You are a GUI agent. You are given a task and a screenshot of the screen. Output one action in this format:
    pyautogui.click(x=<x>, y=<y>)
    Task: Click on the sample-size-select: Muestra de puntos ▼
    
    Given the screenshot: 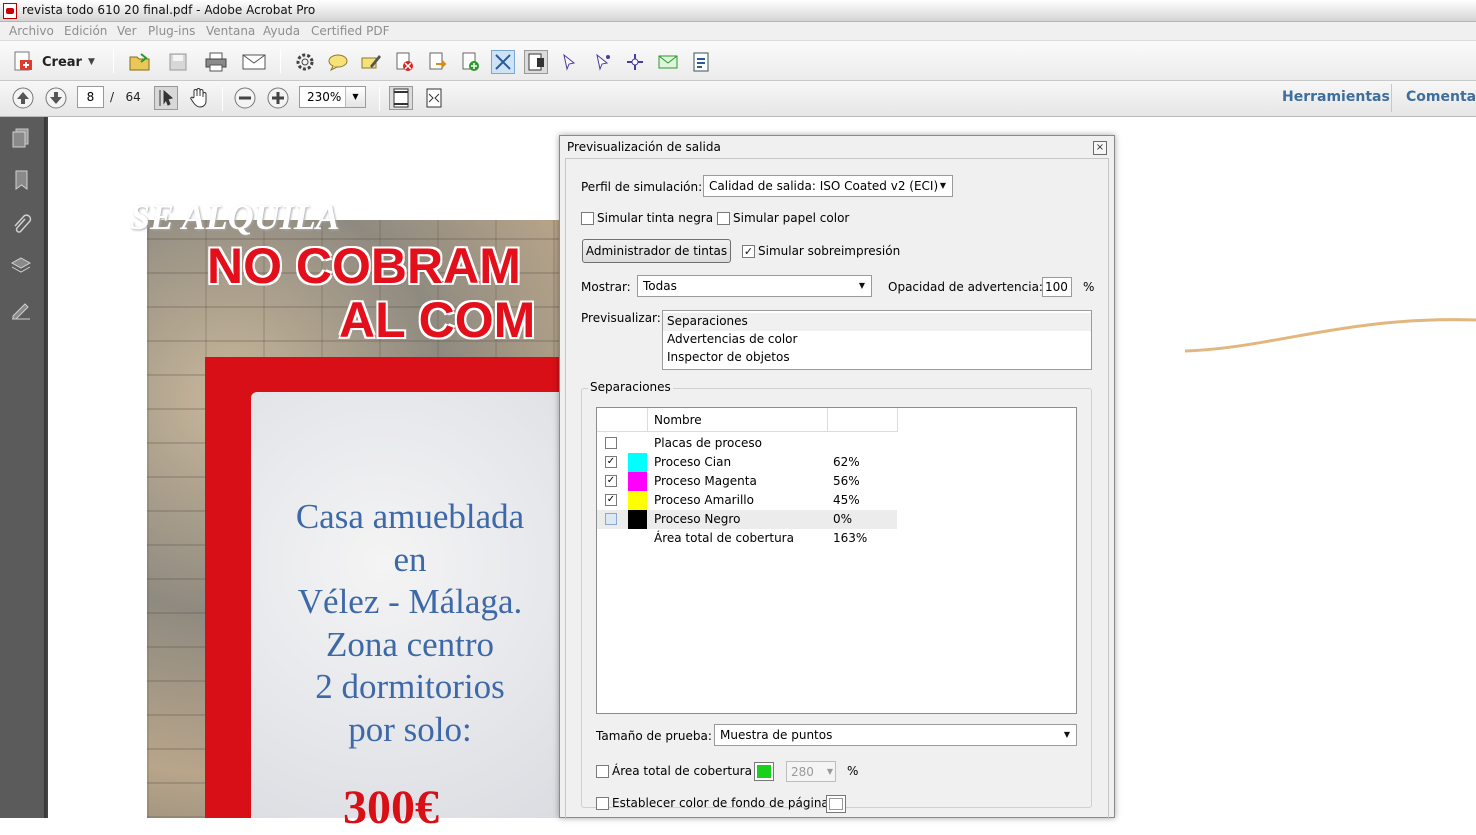 What is the action you would take?
    pyautogui.click(x=895, y=735)
    